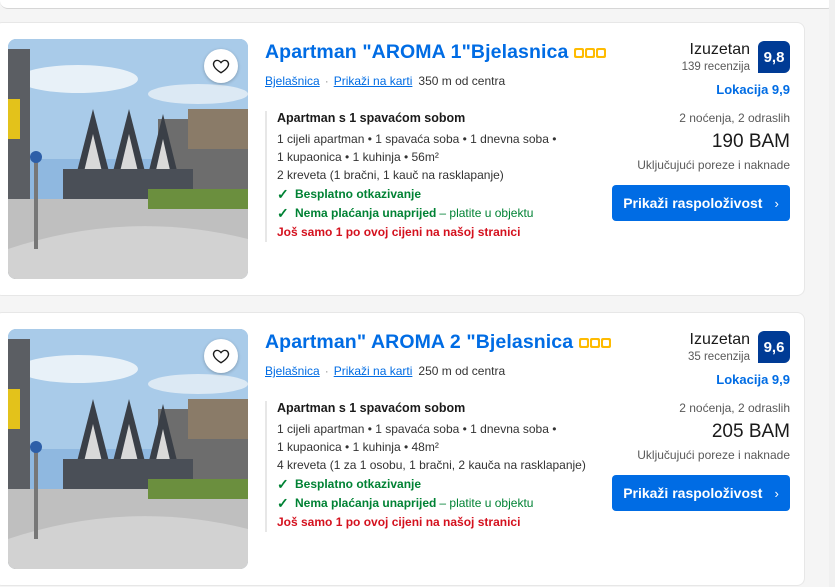 Image resolution: width=835 pixels, height=587 pixels. Describe the element at coordinates (774, 57) in the screenshot. I see `review-score-badge: 9,8` at that location.